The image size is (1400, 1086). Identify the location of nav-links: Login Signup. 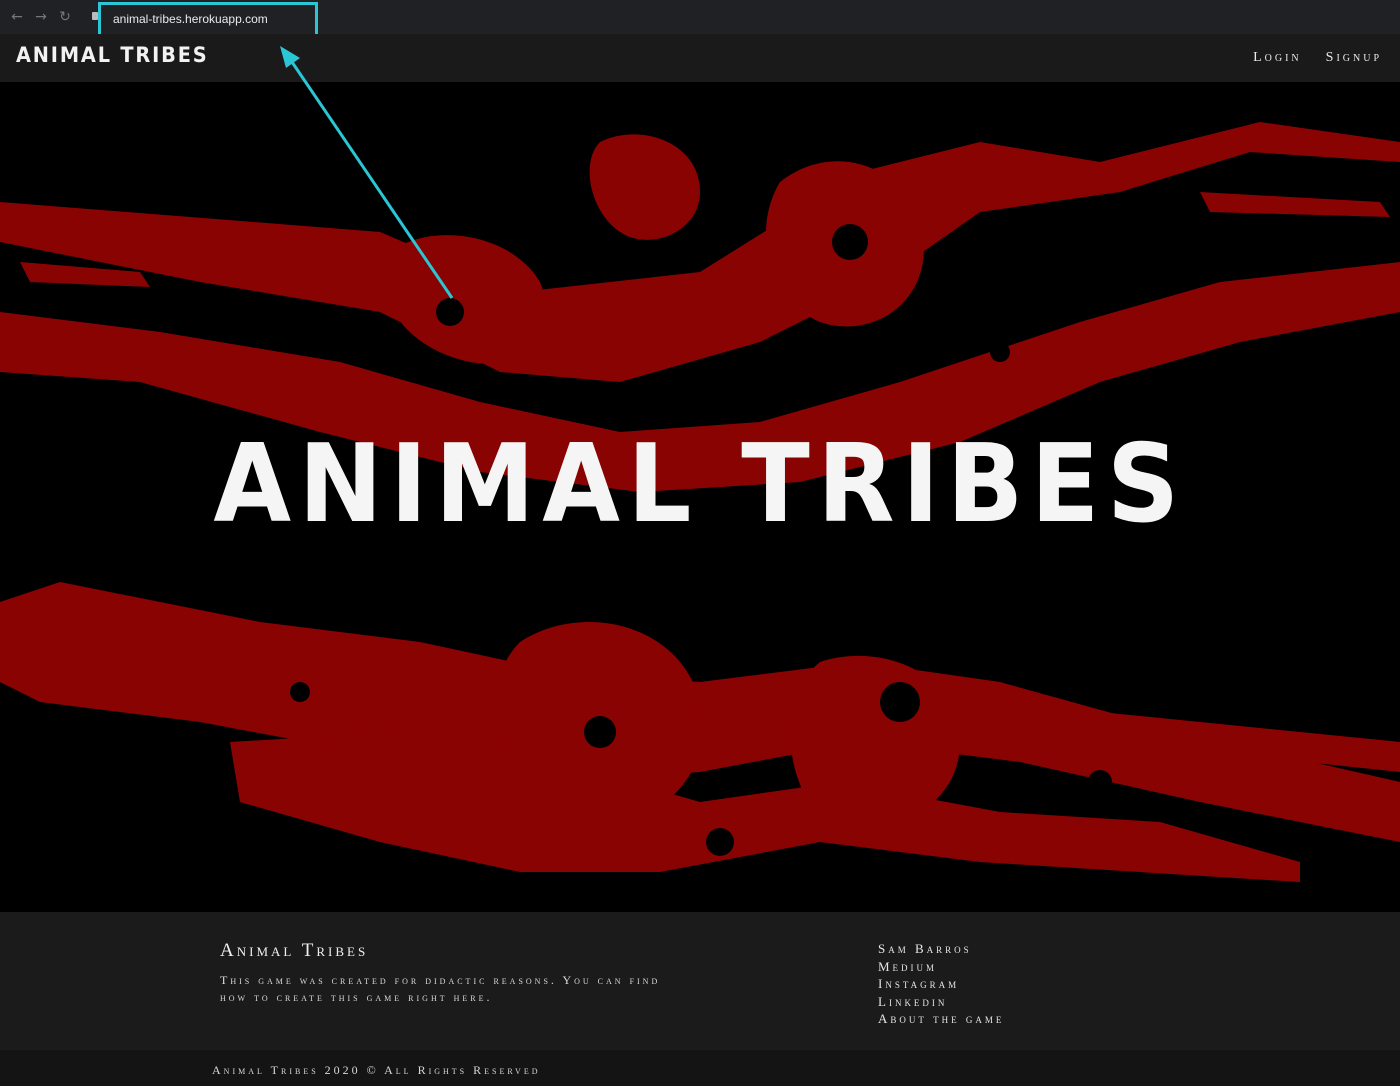
(1317, 58).